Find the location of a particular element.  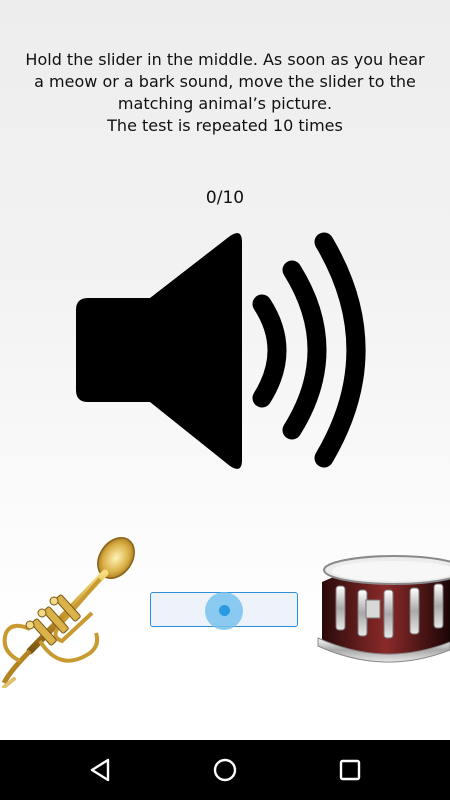

trumpet-image is located at coordinates (68, 612).